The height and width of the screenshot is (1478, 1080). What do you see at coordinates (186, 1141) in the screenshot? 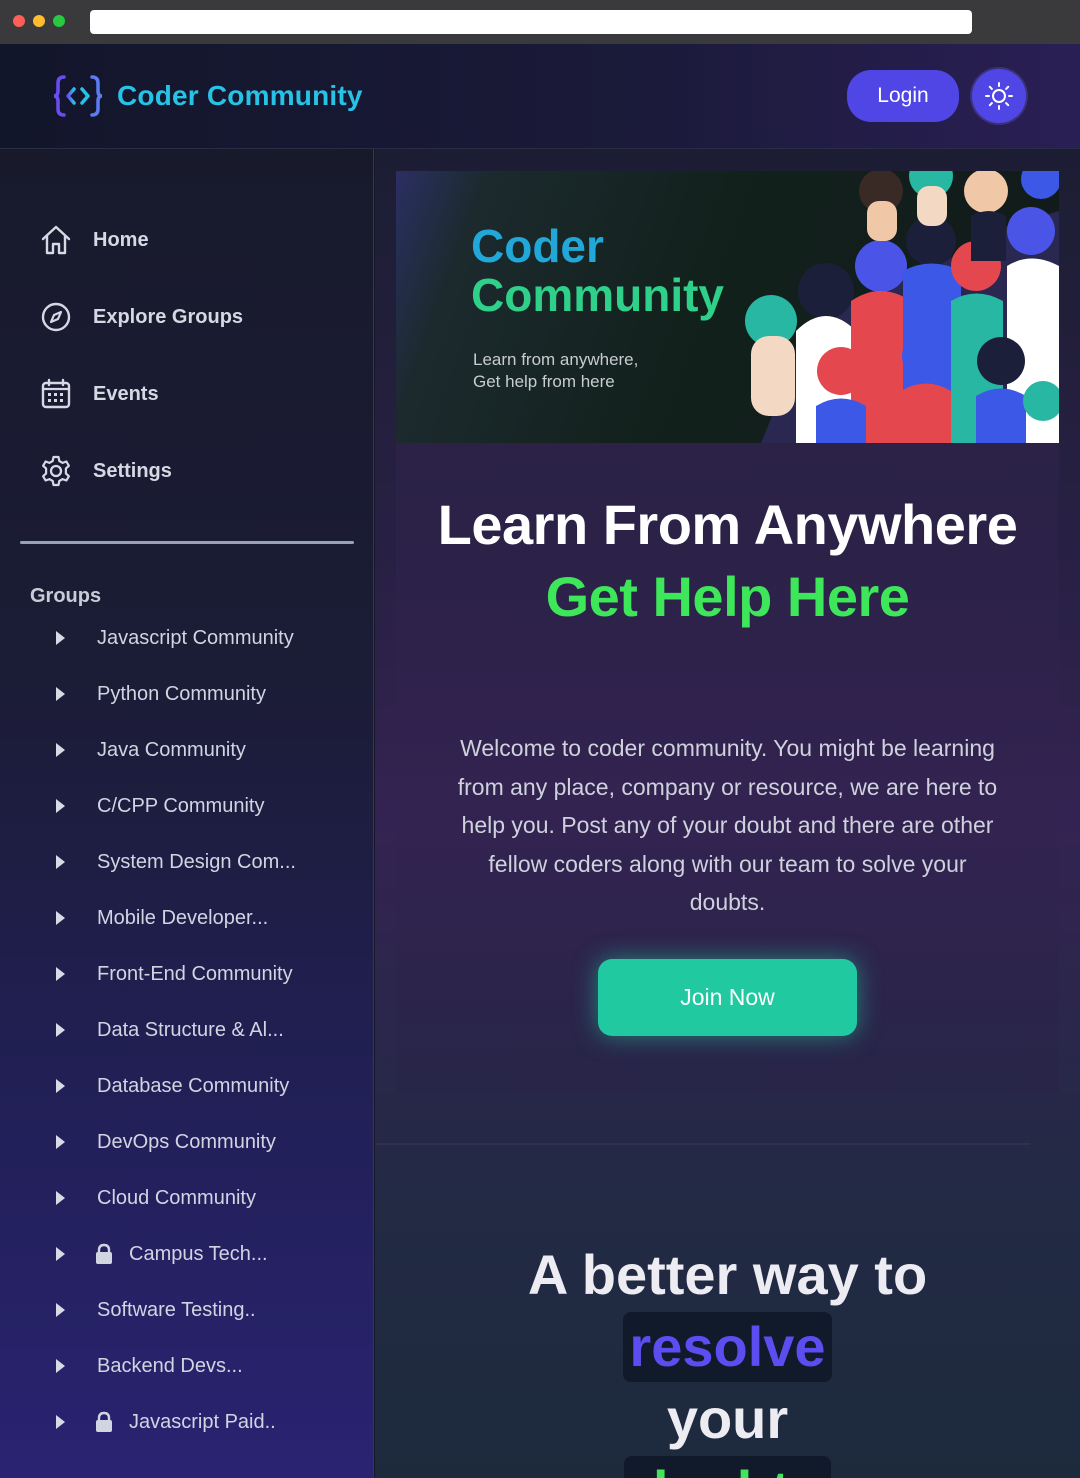
I see `sidebar-group-label: DevOps Community` at bounding box center [186, 1141].